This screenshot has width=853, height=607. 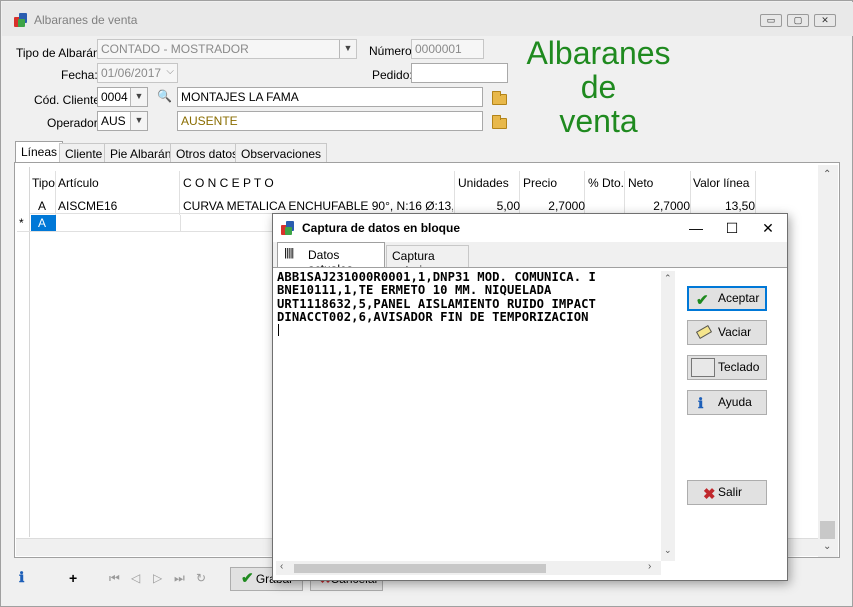 What do you see at coordinates (79, 75) in the screenshot?
I see `fecha-label: Fecha:` at bounding box center [79, 75].